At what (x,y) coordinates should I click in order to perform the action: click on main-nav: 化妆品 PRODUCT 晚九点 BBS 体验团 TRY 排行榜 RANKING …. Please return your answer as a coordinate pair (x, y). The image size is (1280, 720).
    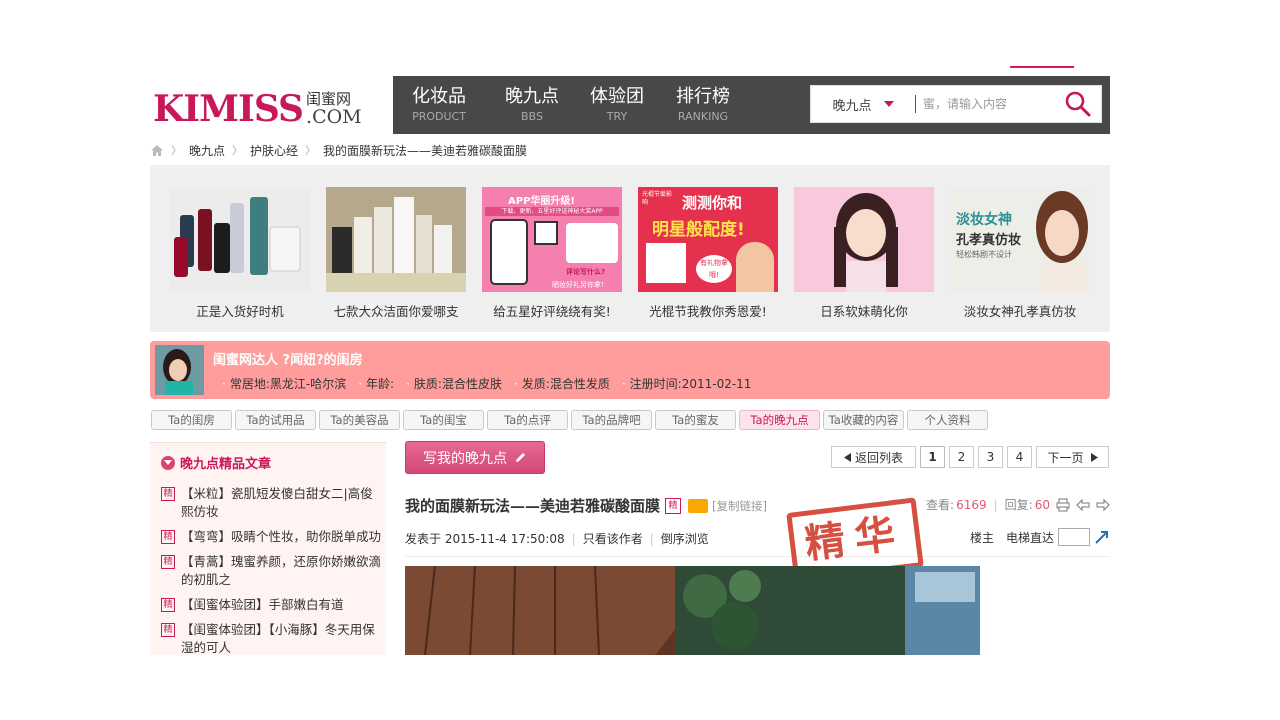
    Looking at the image, I should click on (751, 105).